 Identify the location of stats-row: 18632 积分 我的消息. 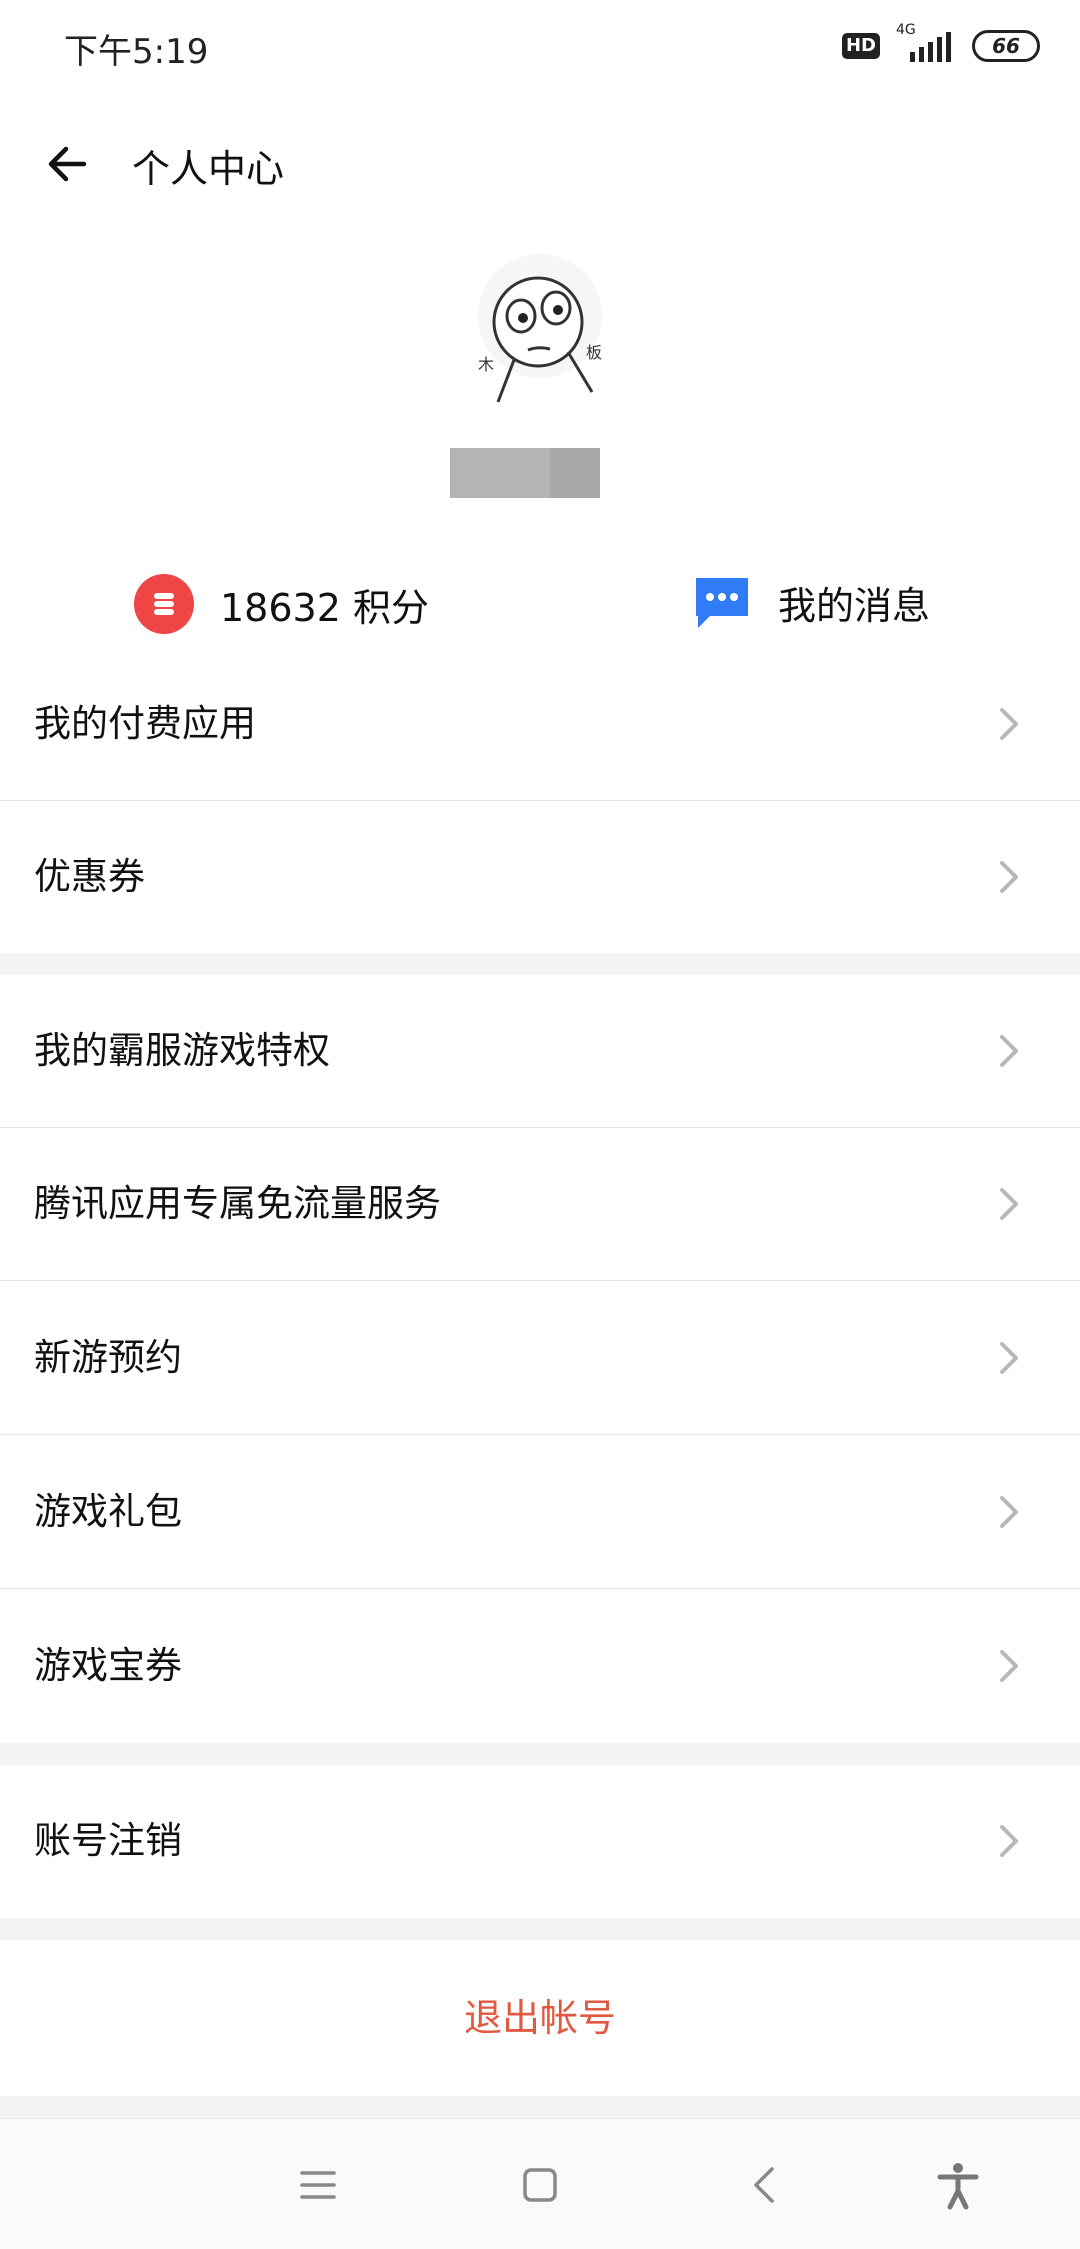
(540, 605).